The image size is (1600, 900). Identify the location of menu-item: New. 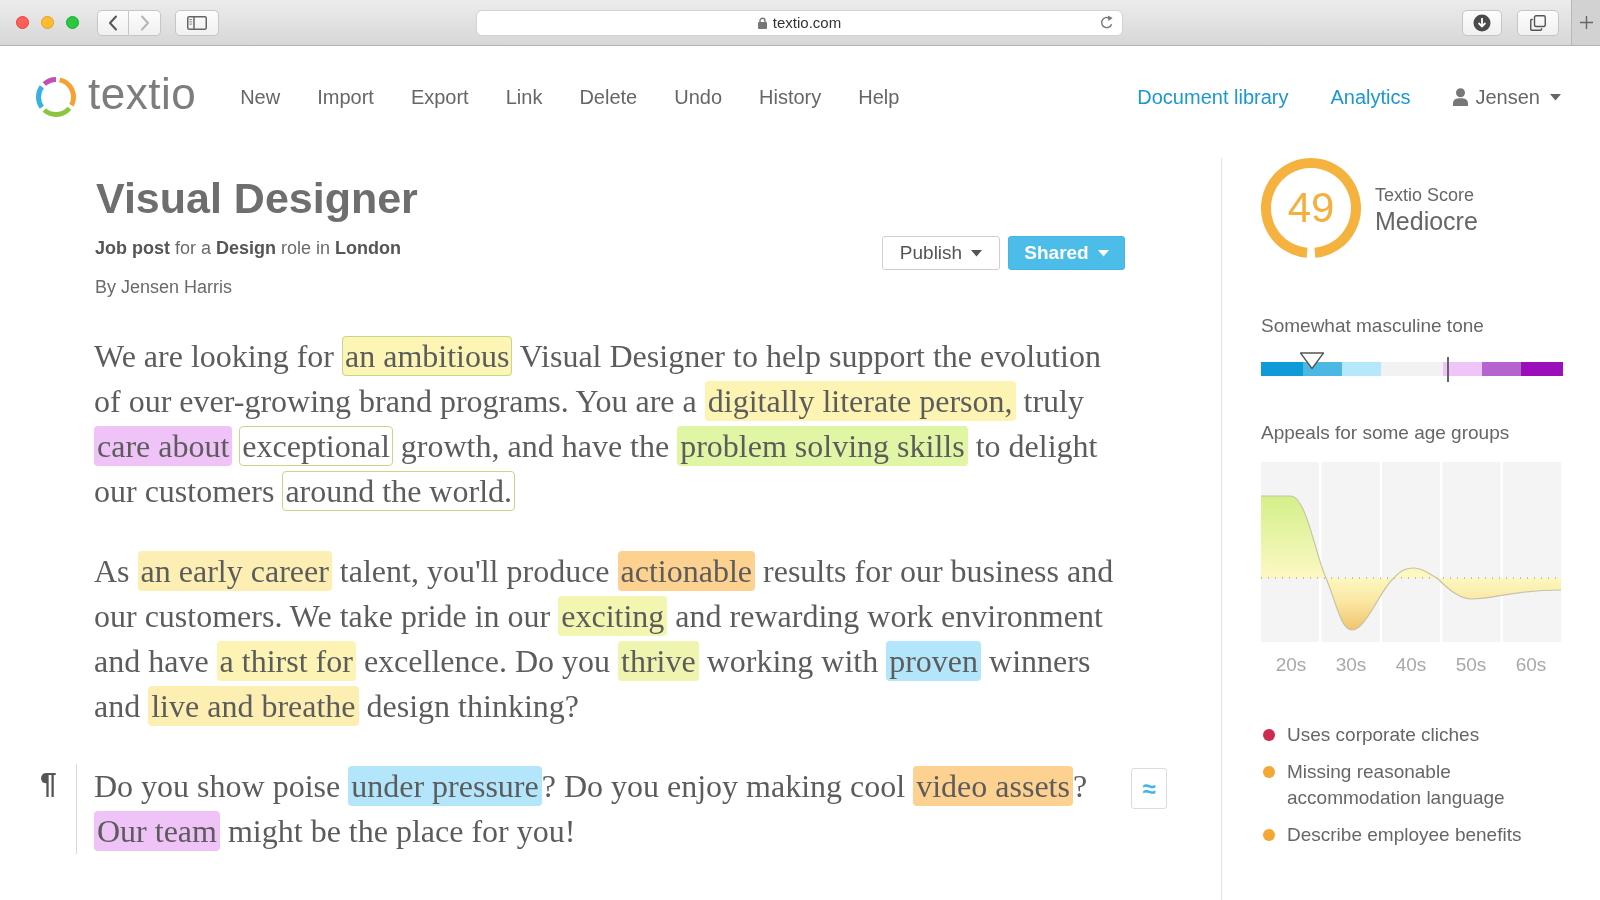
(260, 97).